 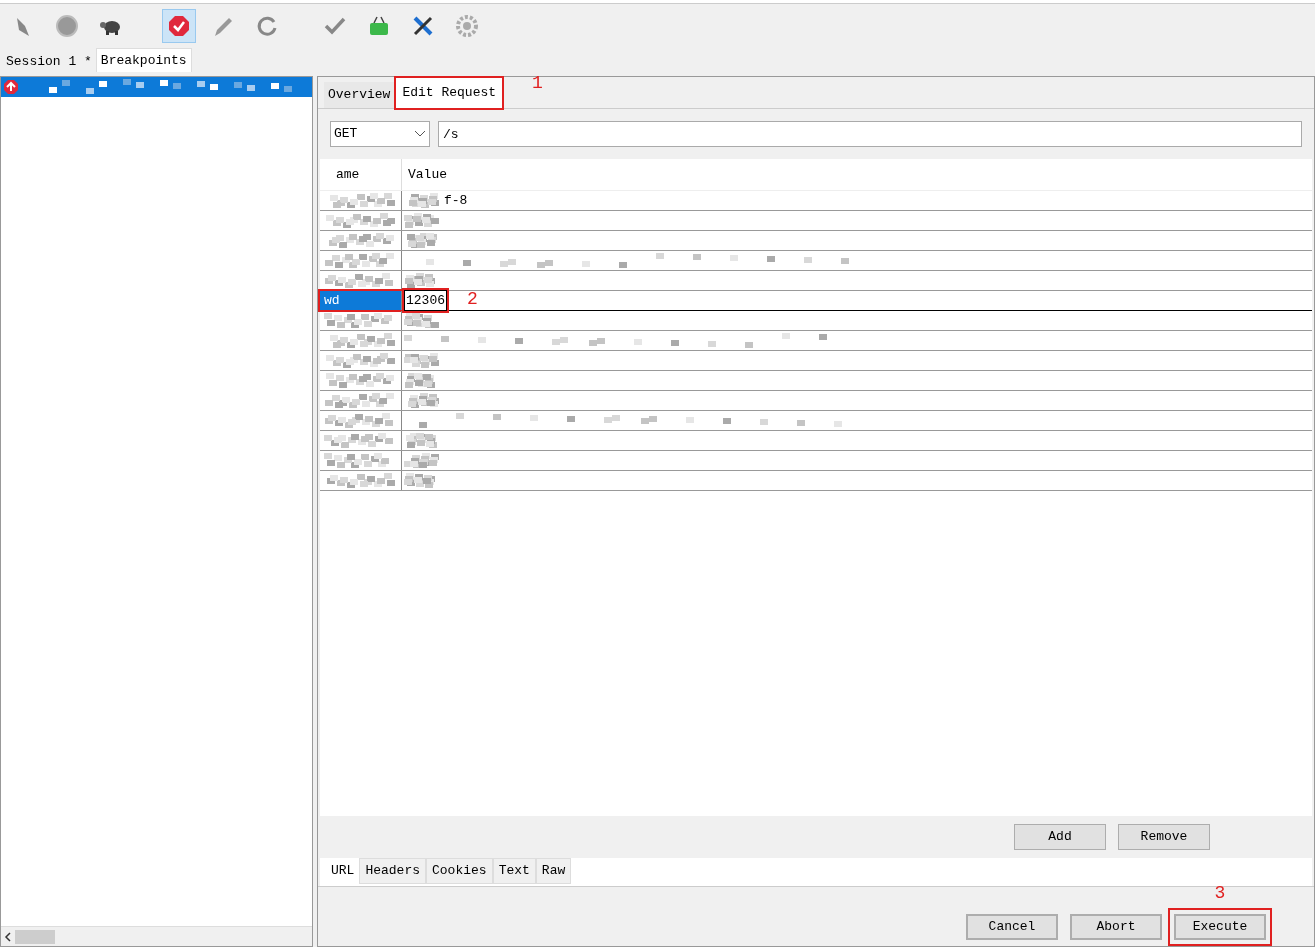 What do you see at coordinates (870, 134) in the screenshot?
I see `path-field: /s` at bounding box center [870, 134].